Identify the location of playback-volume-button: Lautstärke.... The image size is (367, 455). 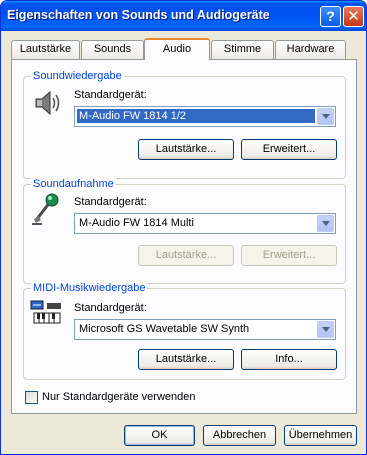
(186, 149).